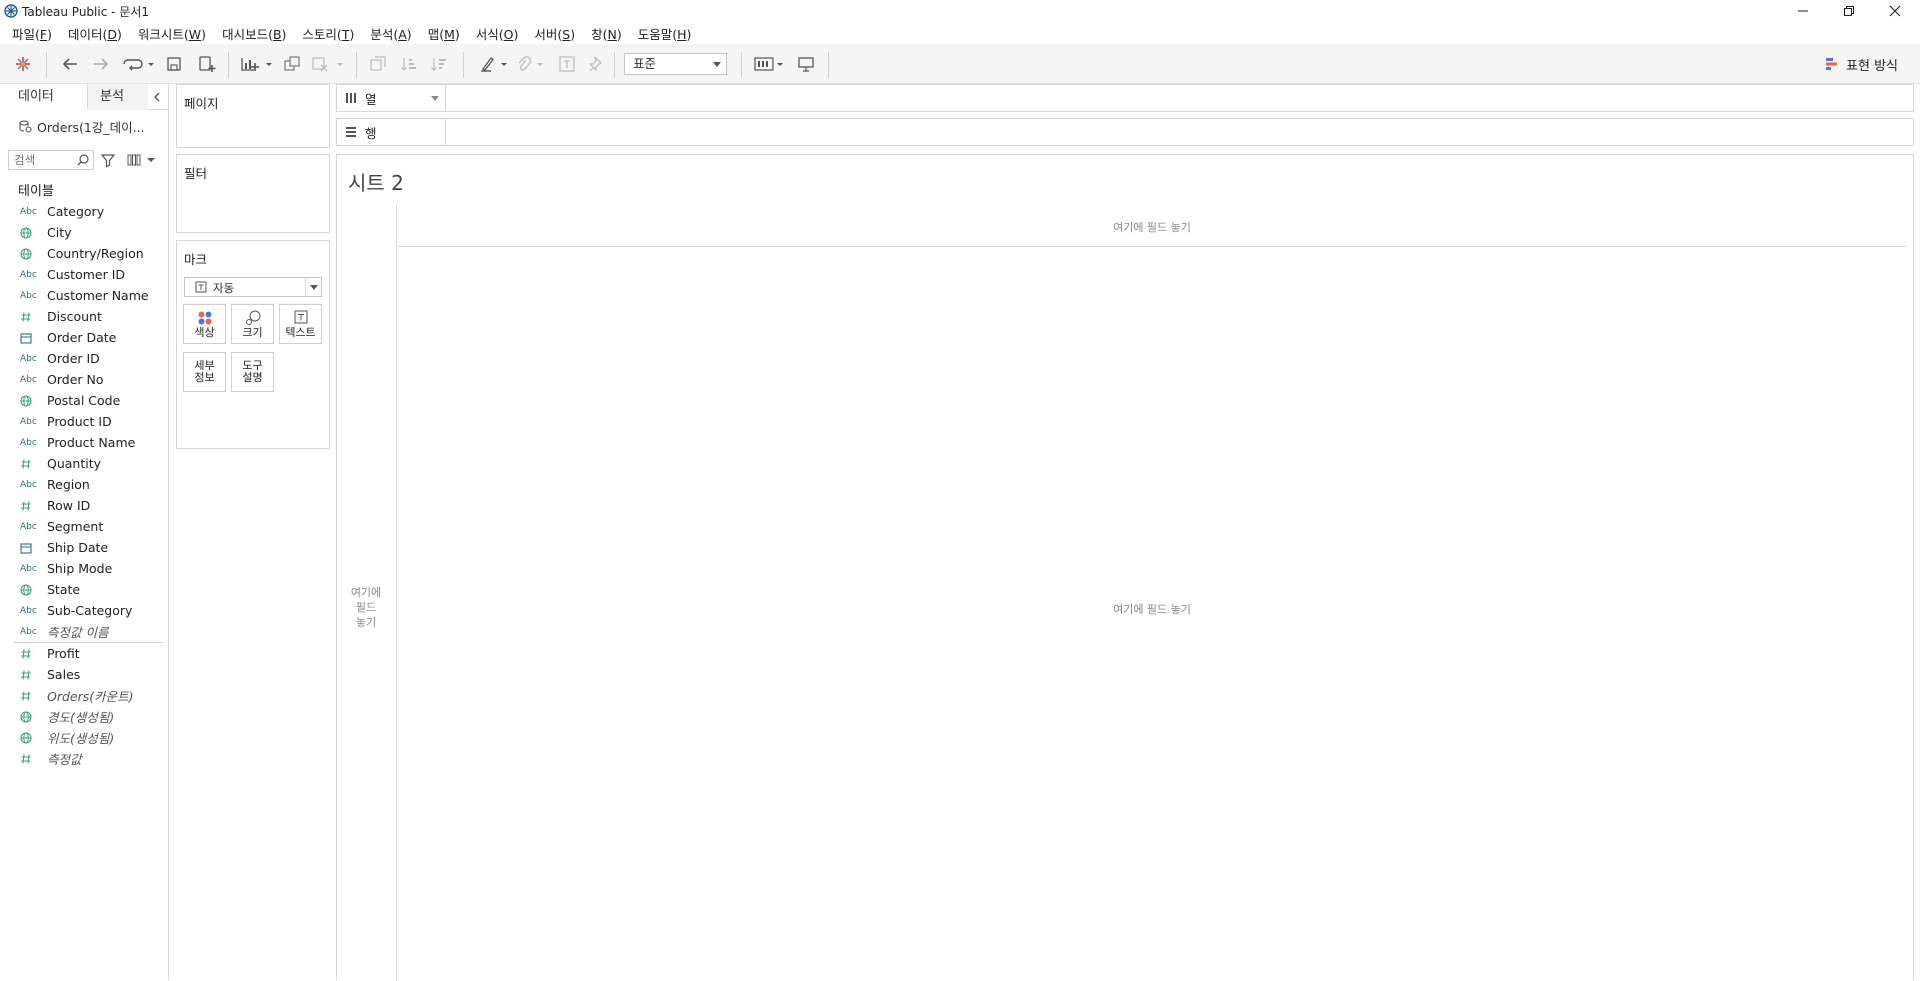  What do you see at coordinates (84, 568) in the screenshot?
I see `field-item: Abc Ship Mode` at bounding box center [84, 568].